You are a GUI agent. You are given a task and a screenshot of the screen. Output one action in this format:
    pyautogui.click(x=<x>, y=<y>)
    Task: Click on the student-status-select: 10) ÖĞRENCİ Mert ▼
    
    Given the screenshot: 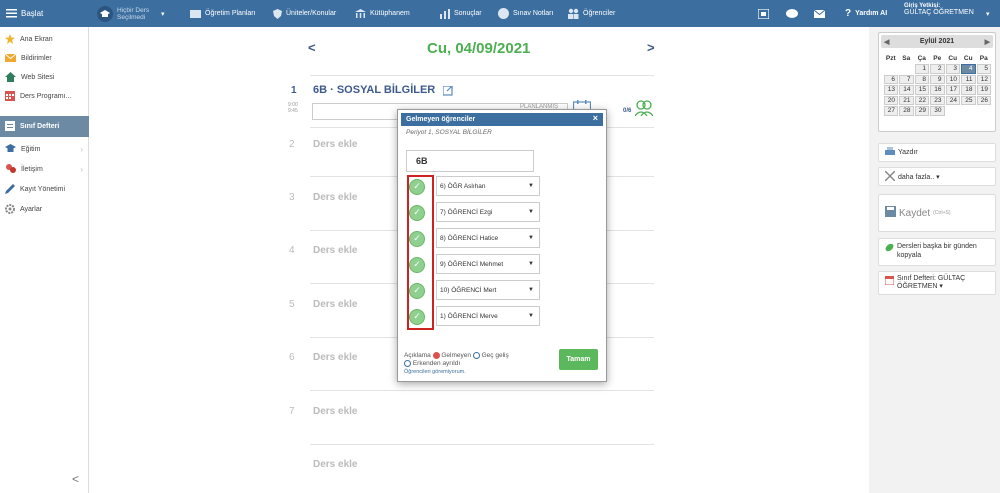 What is the action you would take?
    pyautogui.click(x=488, y=290)
    